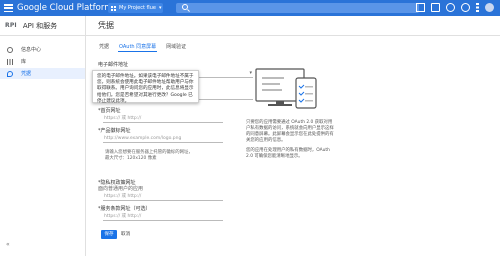 This screenshot has width=500, height=256. What do you see at coordinates (163, 119) in the screenshot?
I see `homepage-url-field: https:// 或 http://` at bounding box center [163, 119].